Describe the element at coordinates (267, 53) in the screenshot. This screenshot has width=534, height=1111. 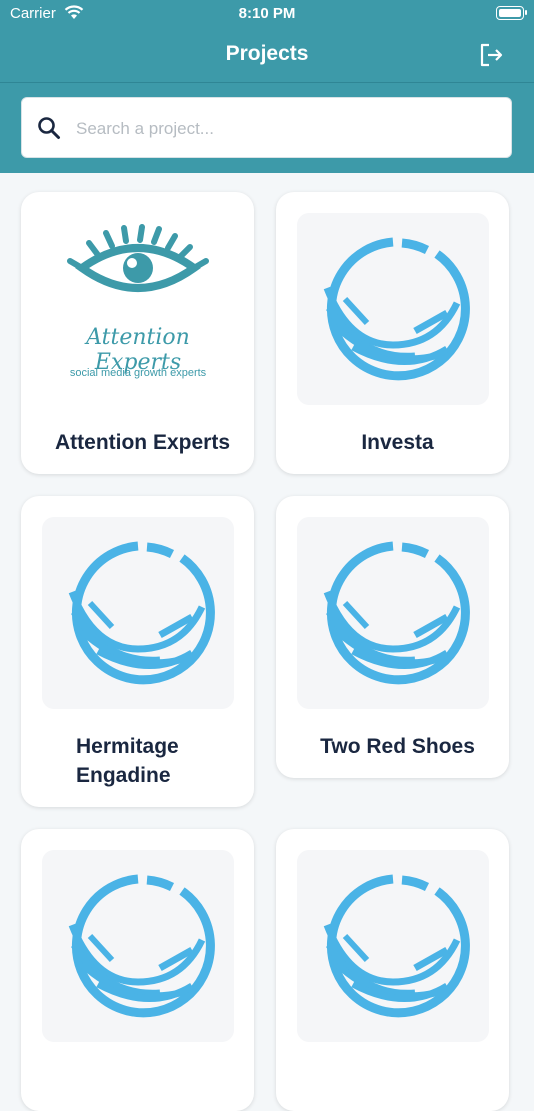
I see `page-title: Projects` at that location.